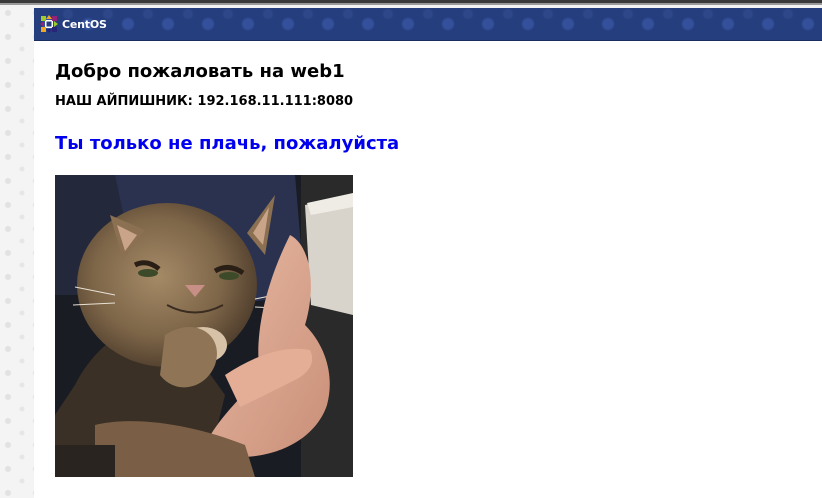 The image size is (822, 498). What do you see at coordinates (428, 24) in the screenshot?
I see `centos-header-banner: CentOS` at bounding box center [428, 24].